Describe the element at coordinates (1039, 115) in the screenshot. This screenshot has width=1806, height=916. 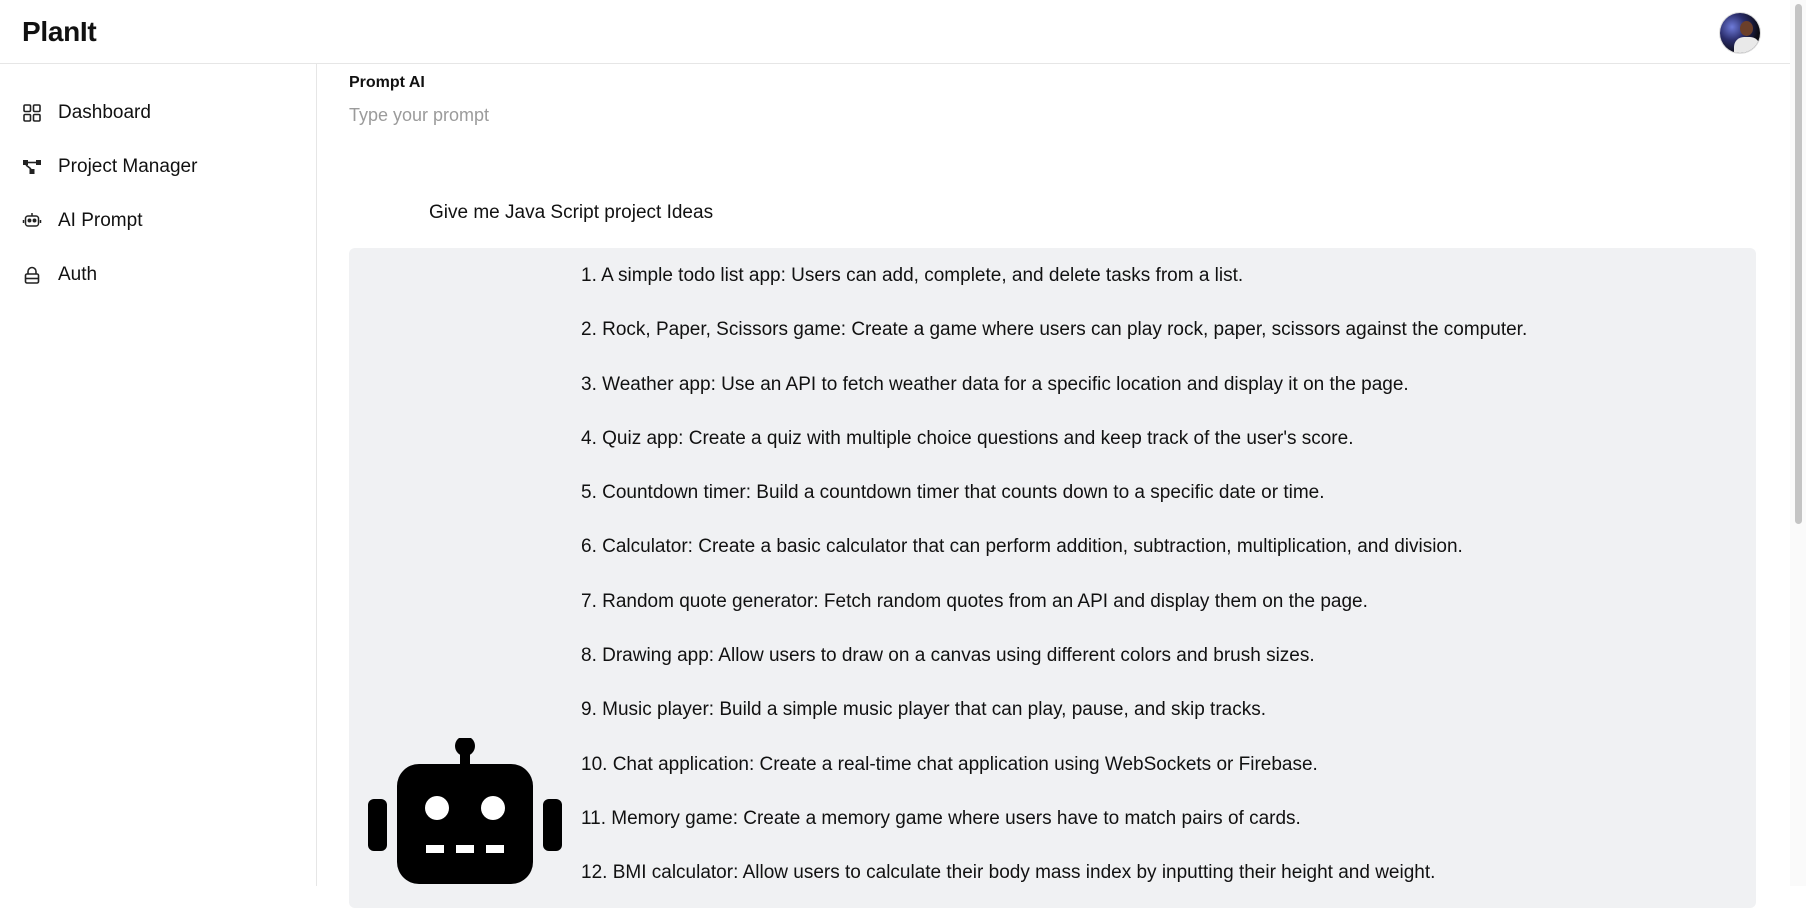
I see `prompt-input` at that location.